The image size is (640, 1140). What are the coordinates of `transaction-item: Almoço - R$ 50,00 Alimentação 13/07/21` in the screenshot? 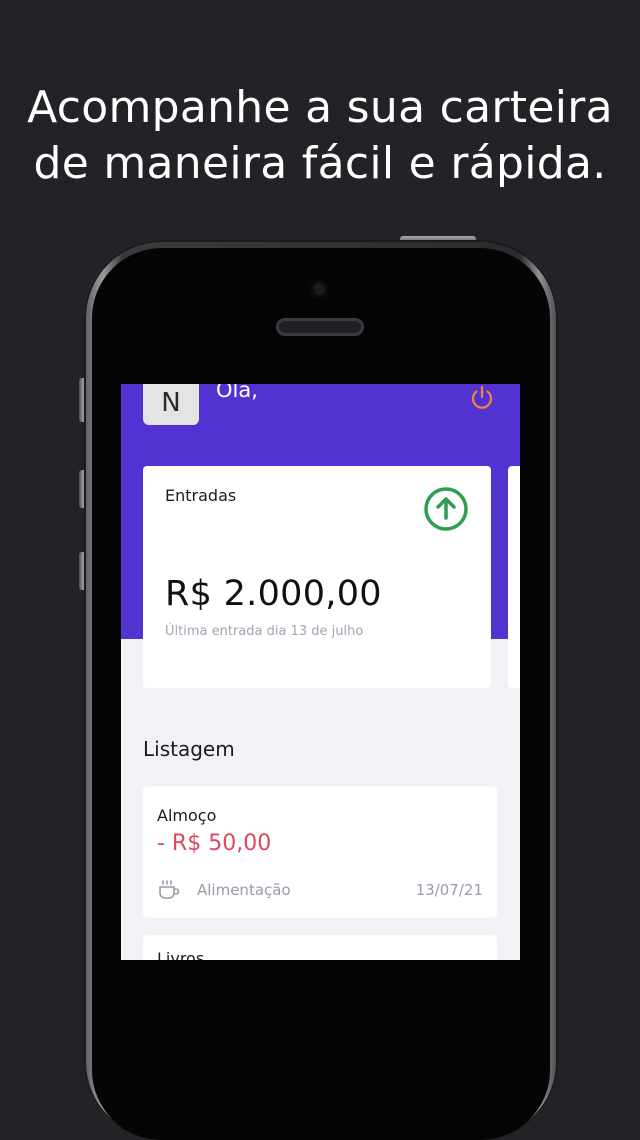 It's located at (320, 852).